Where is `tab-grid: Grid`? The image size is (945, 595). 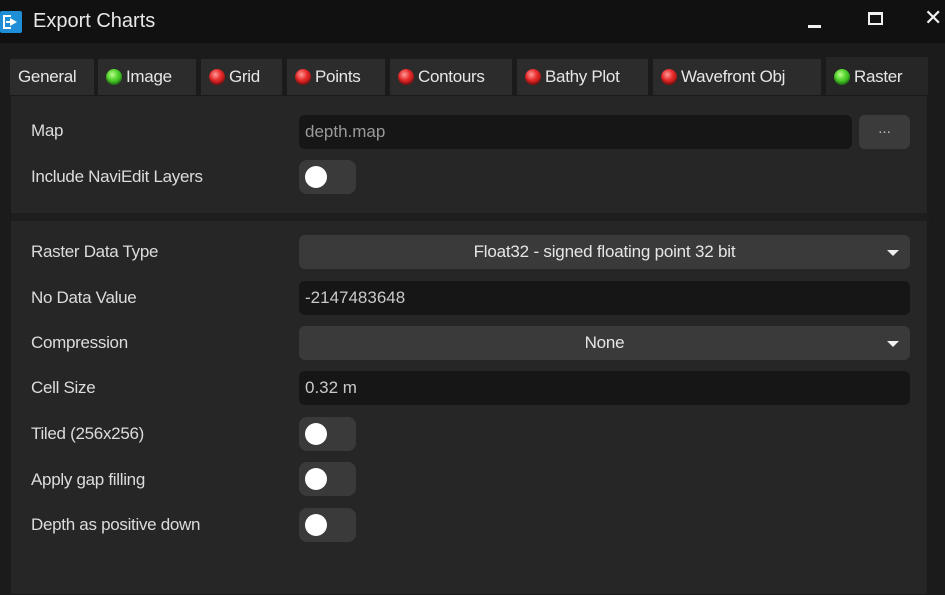 tab-grid: Grid is located at coordinates (241, 77).